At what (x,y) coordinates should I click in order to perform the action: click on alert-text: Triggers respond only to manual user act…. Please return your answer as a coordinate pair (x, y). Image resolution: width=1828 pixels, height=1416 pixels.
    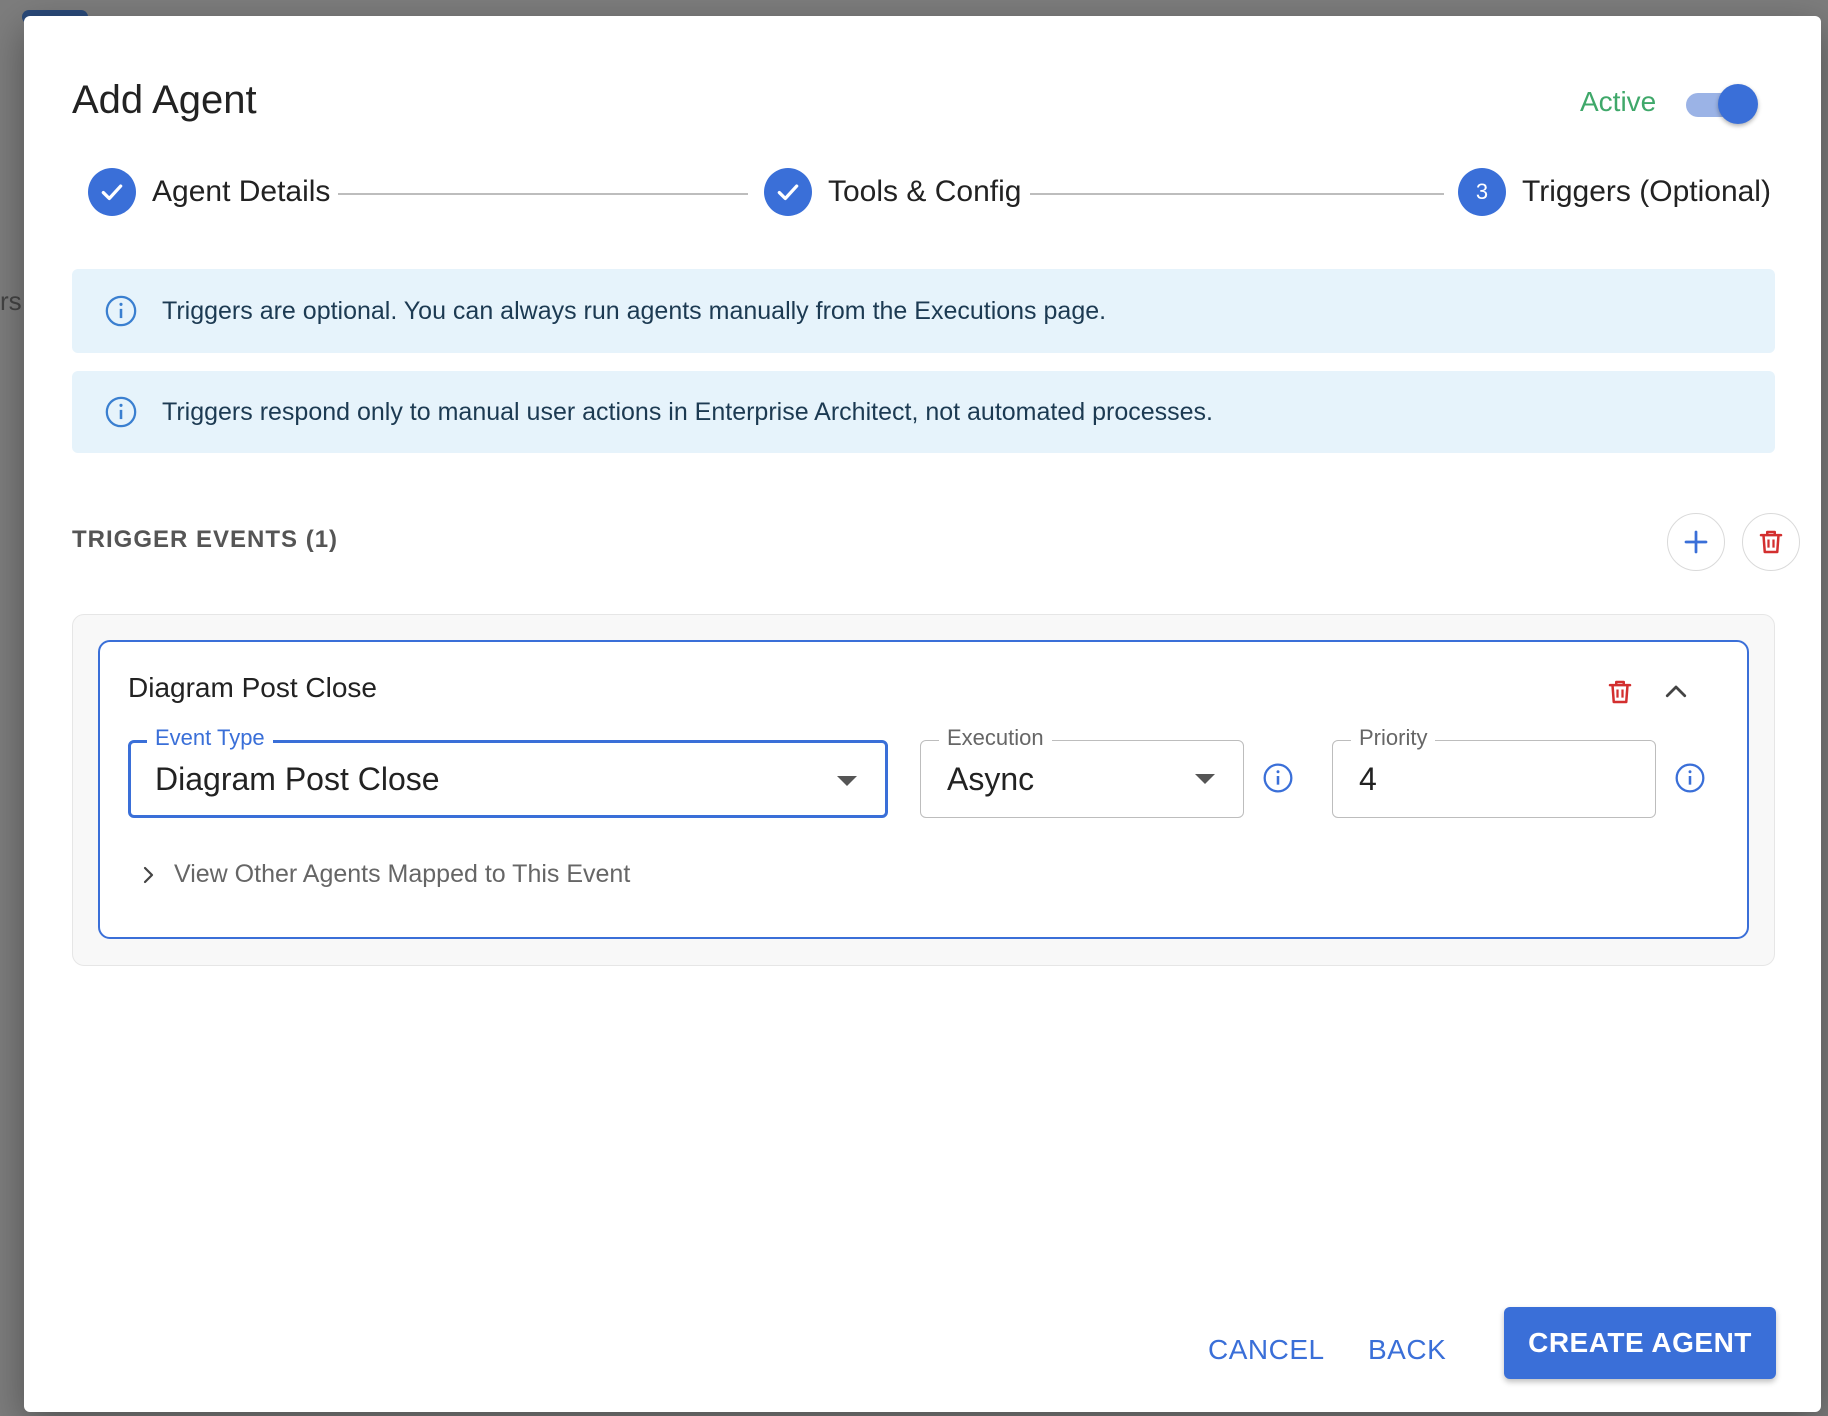
    Looking at the image, I should click on (688, 411).